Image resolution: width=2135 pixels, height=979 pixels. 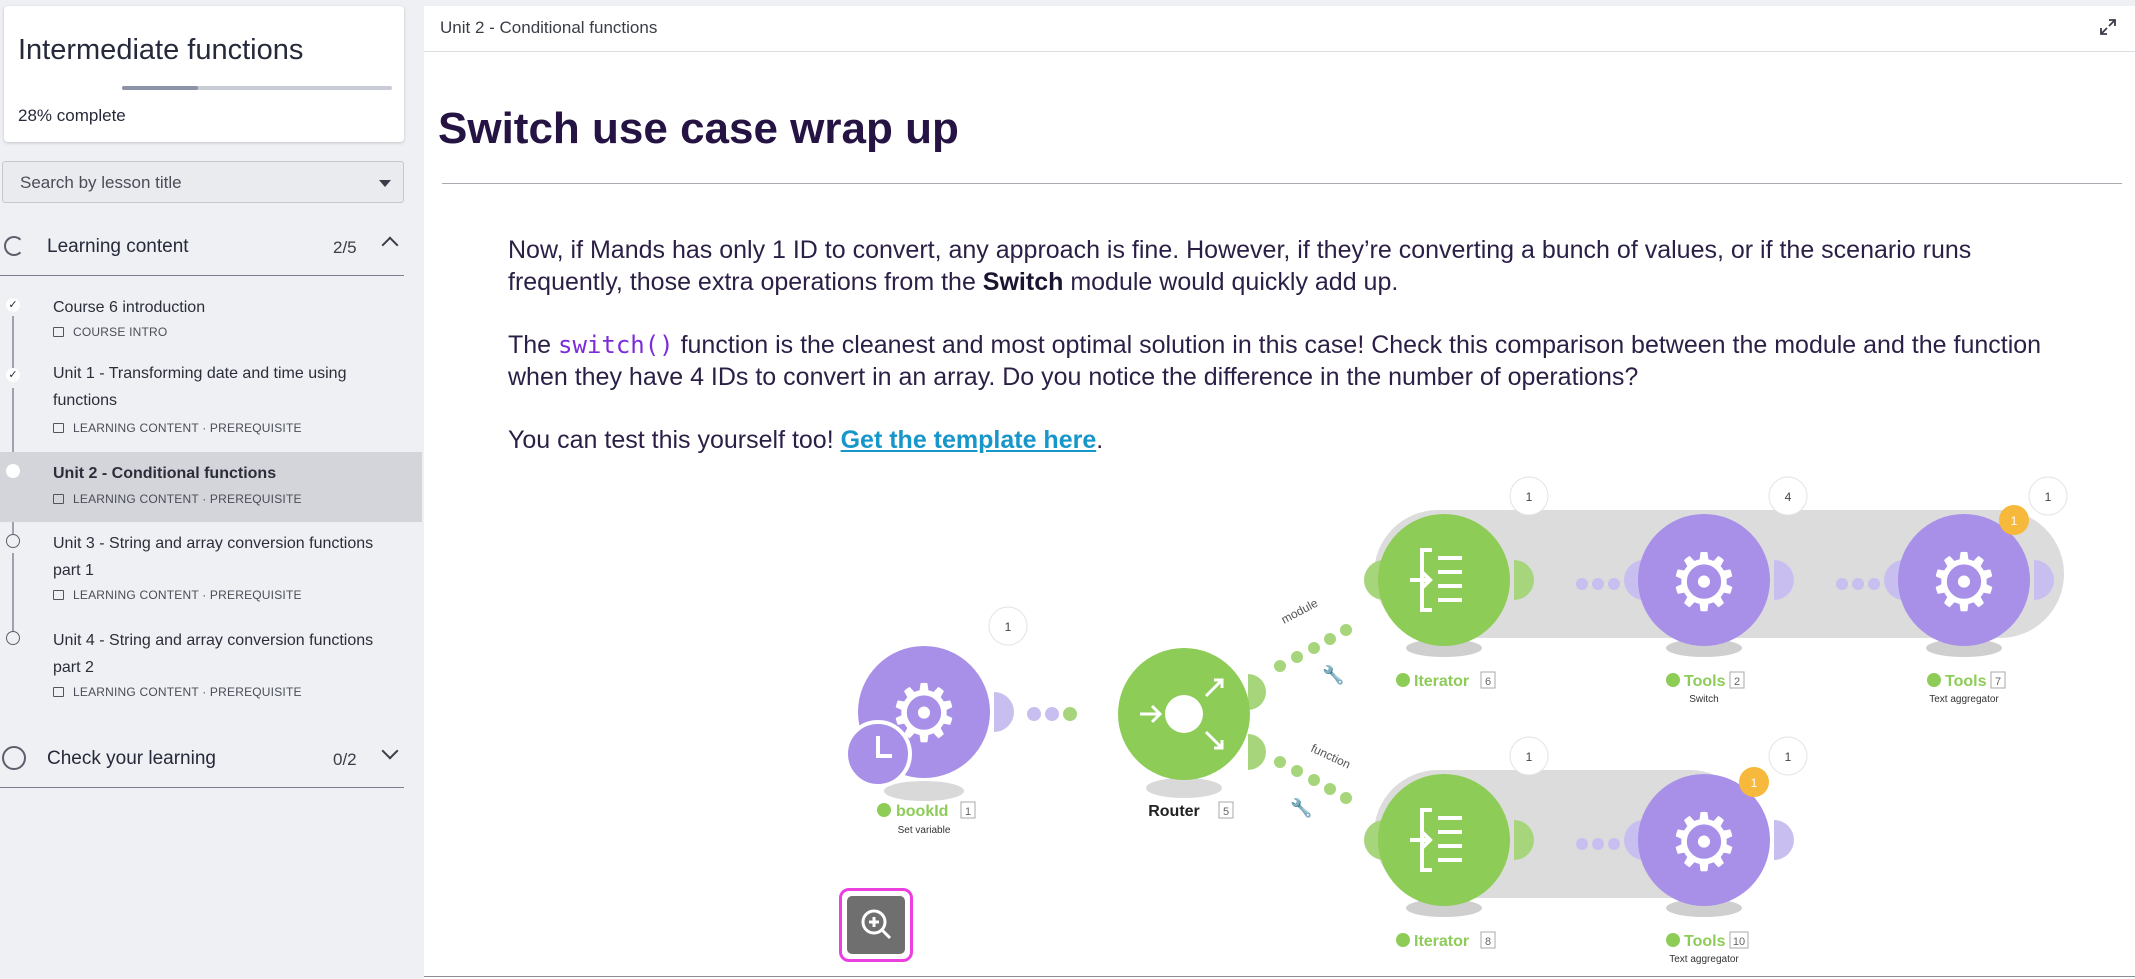 I want to click on node-sublabel: Switch, so click(x=1703, y=699).